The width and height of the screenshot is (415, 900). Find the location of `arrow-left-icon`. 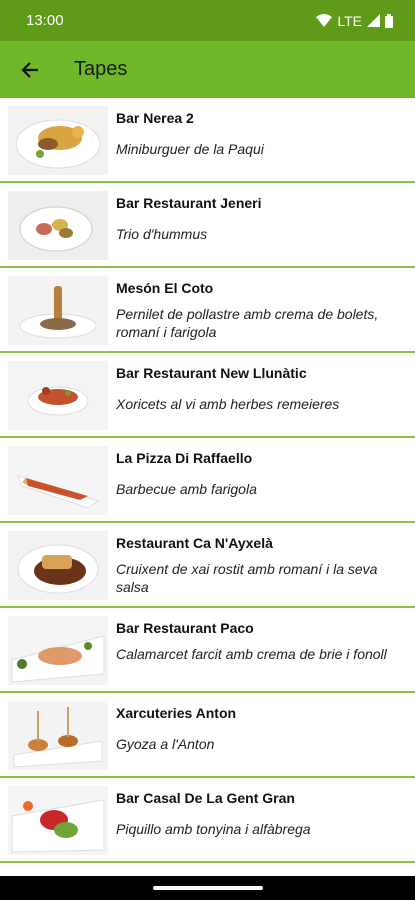

arrow-left-icon is located at coordinates (29, 69).